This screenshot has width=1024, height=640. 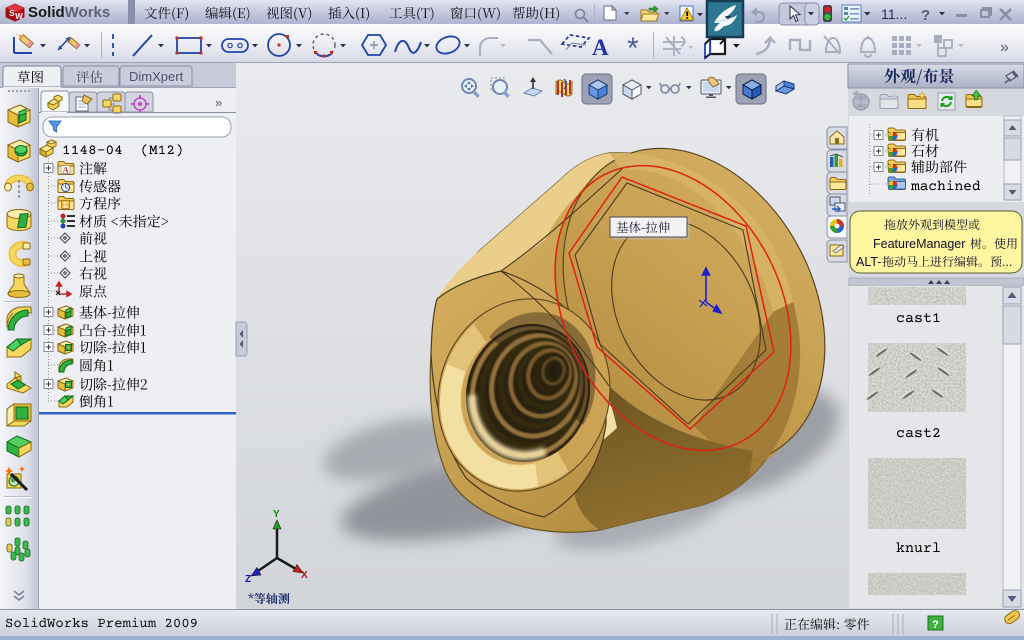 What do you see at coordinates (304, 575) in the screenshot?
I see `svg-text: X` at bounding box center [304, 575].